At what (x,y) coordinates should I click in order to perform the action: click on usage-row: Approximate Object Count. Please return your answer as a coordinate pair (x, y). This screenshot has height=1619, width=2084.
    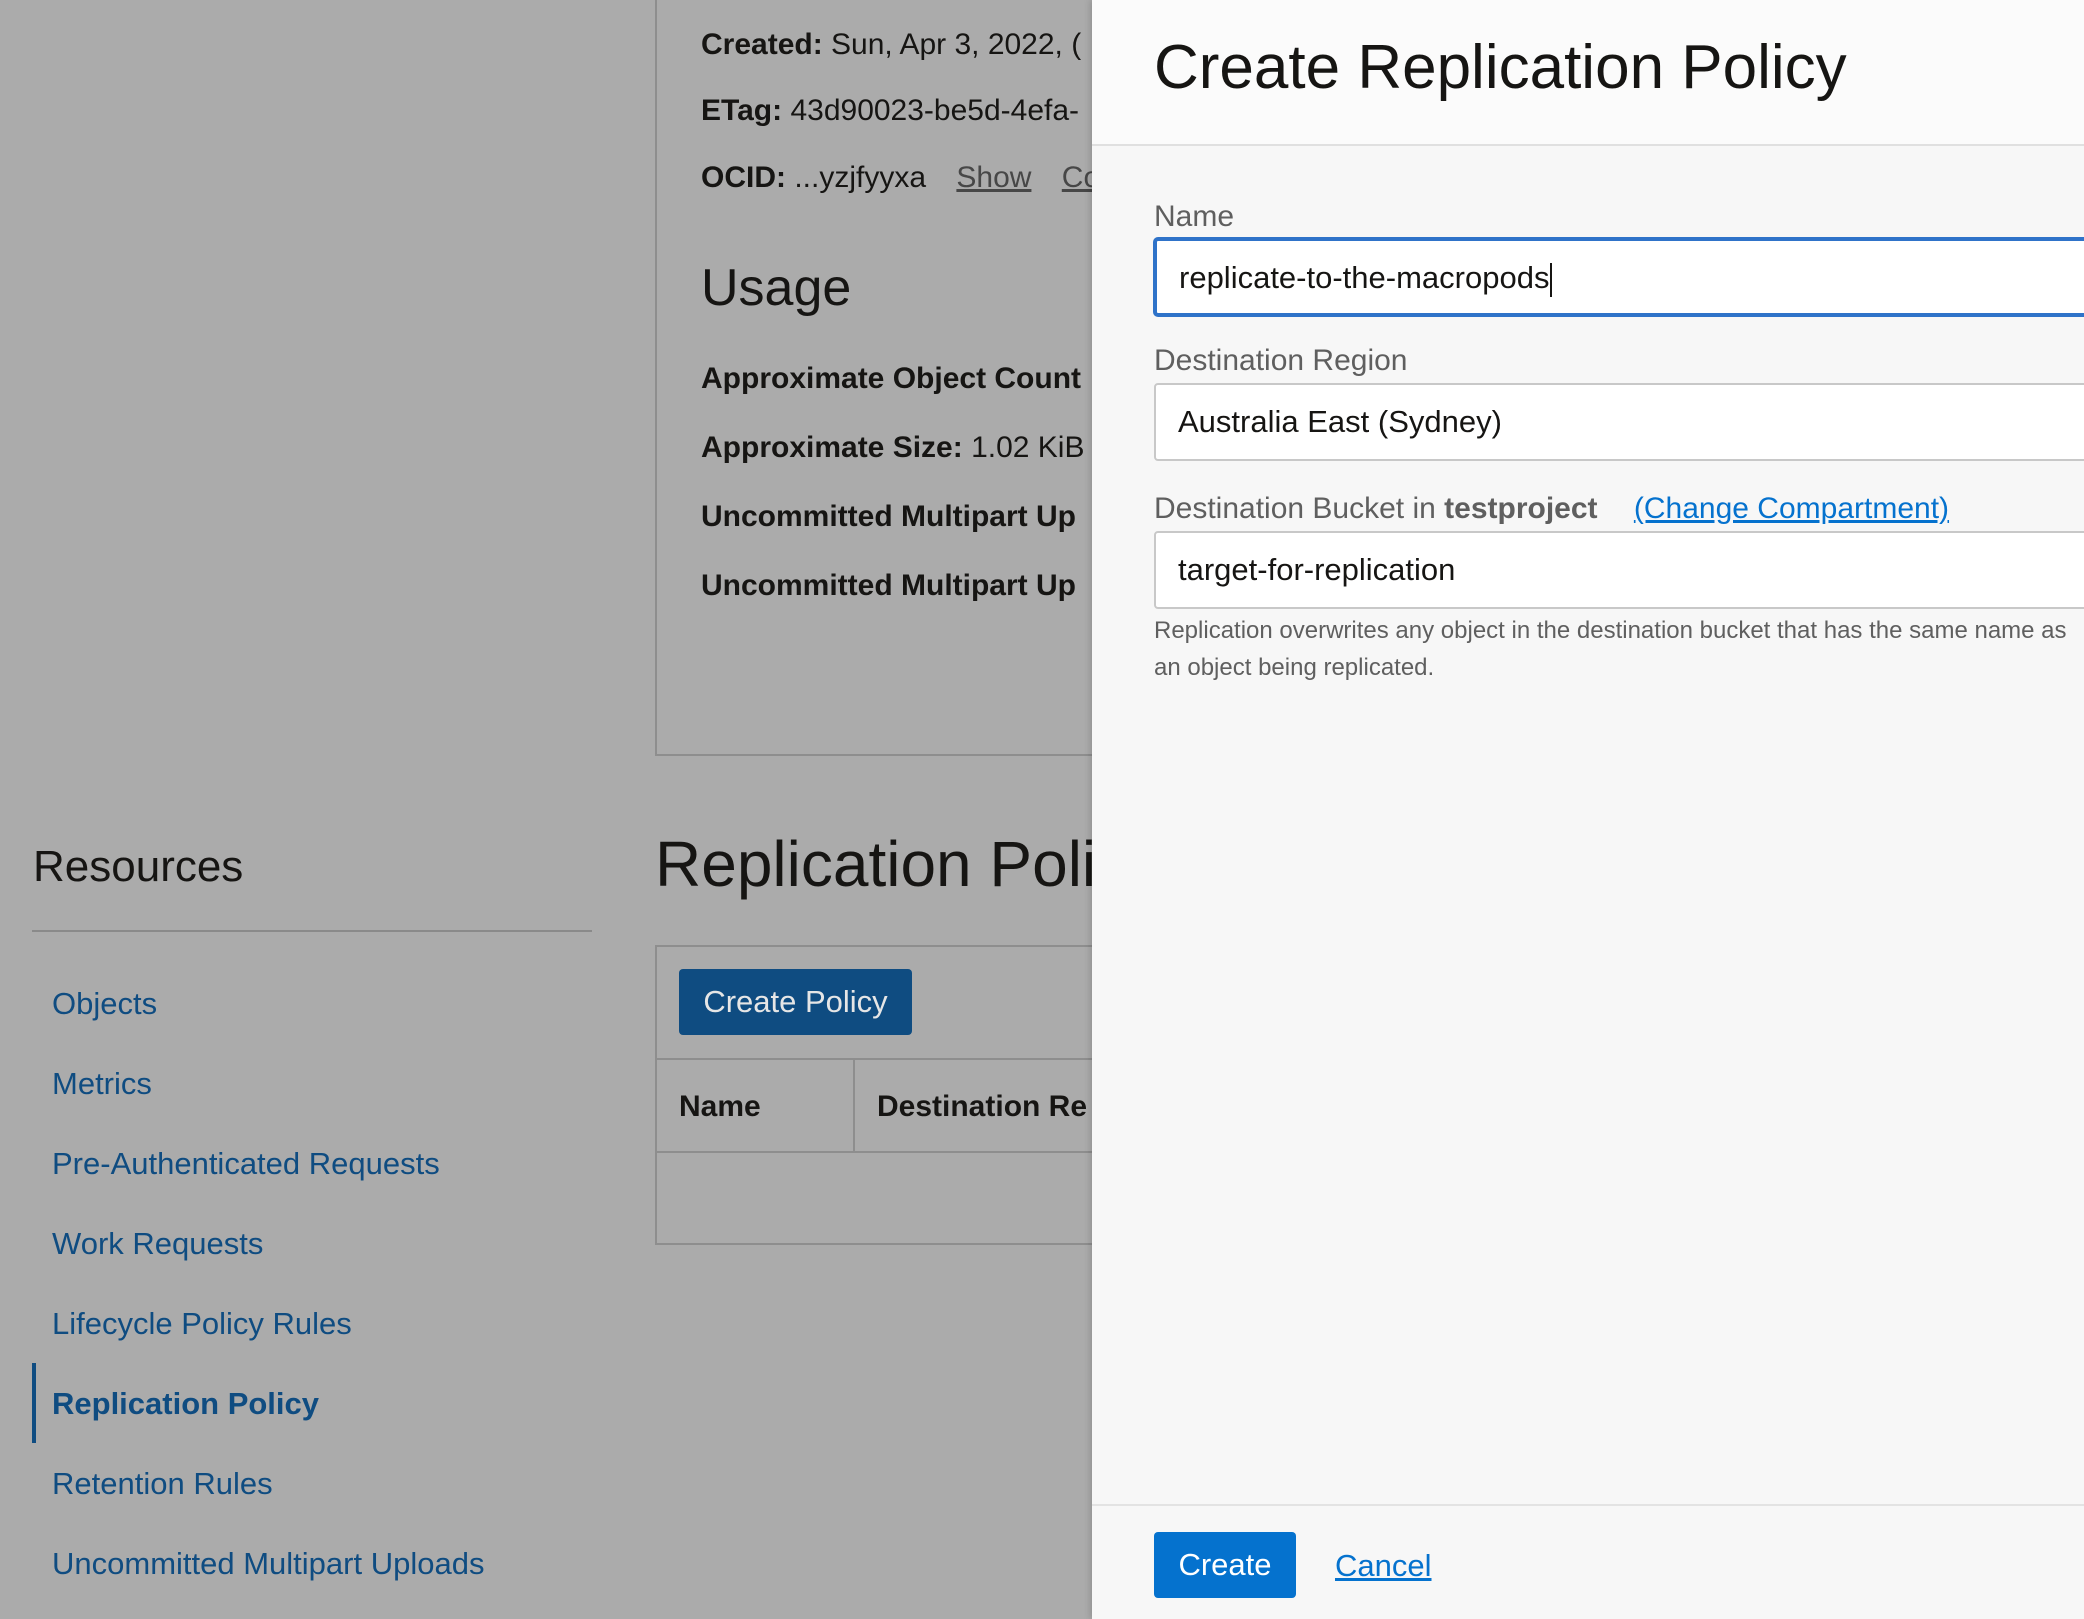
    Looking at the image, I should click on (891, 379).